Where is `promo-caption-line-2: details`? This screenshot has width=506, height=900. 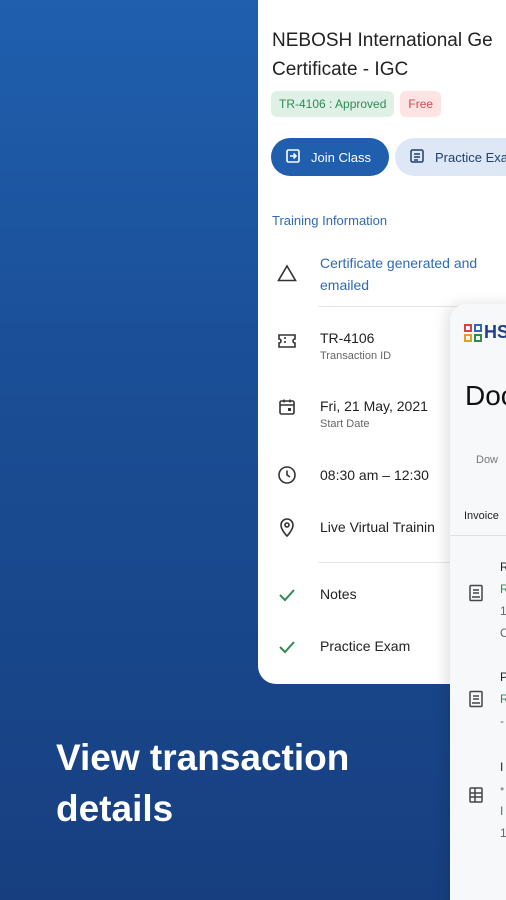 promo-caption-line-2: details is located at coordinates (115, 808).